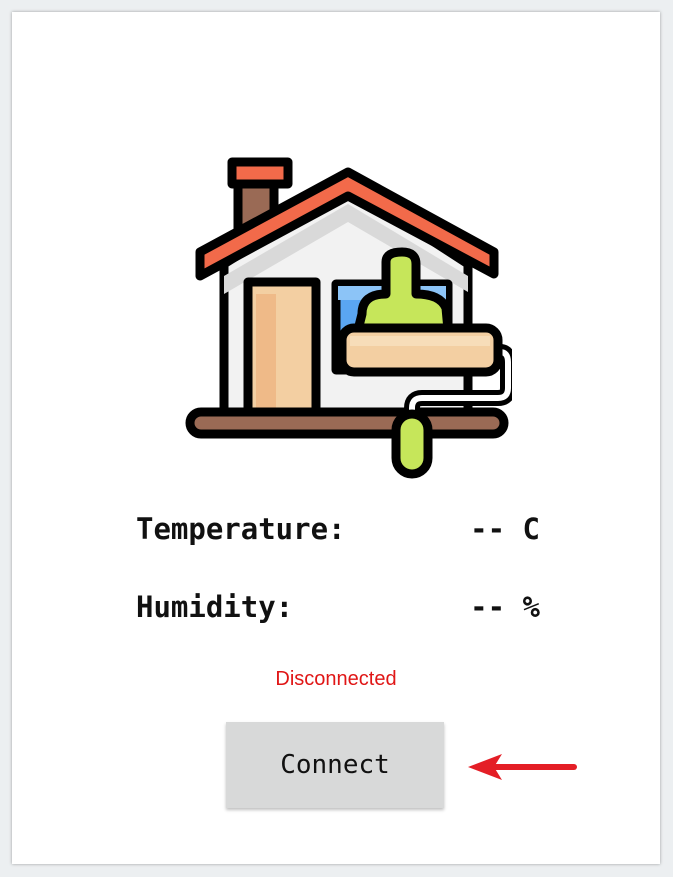 This screenshot has height=877, width=673. I want to click on connect-button: Connect, so click(335, 765).